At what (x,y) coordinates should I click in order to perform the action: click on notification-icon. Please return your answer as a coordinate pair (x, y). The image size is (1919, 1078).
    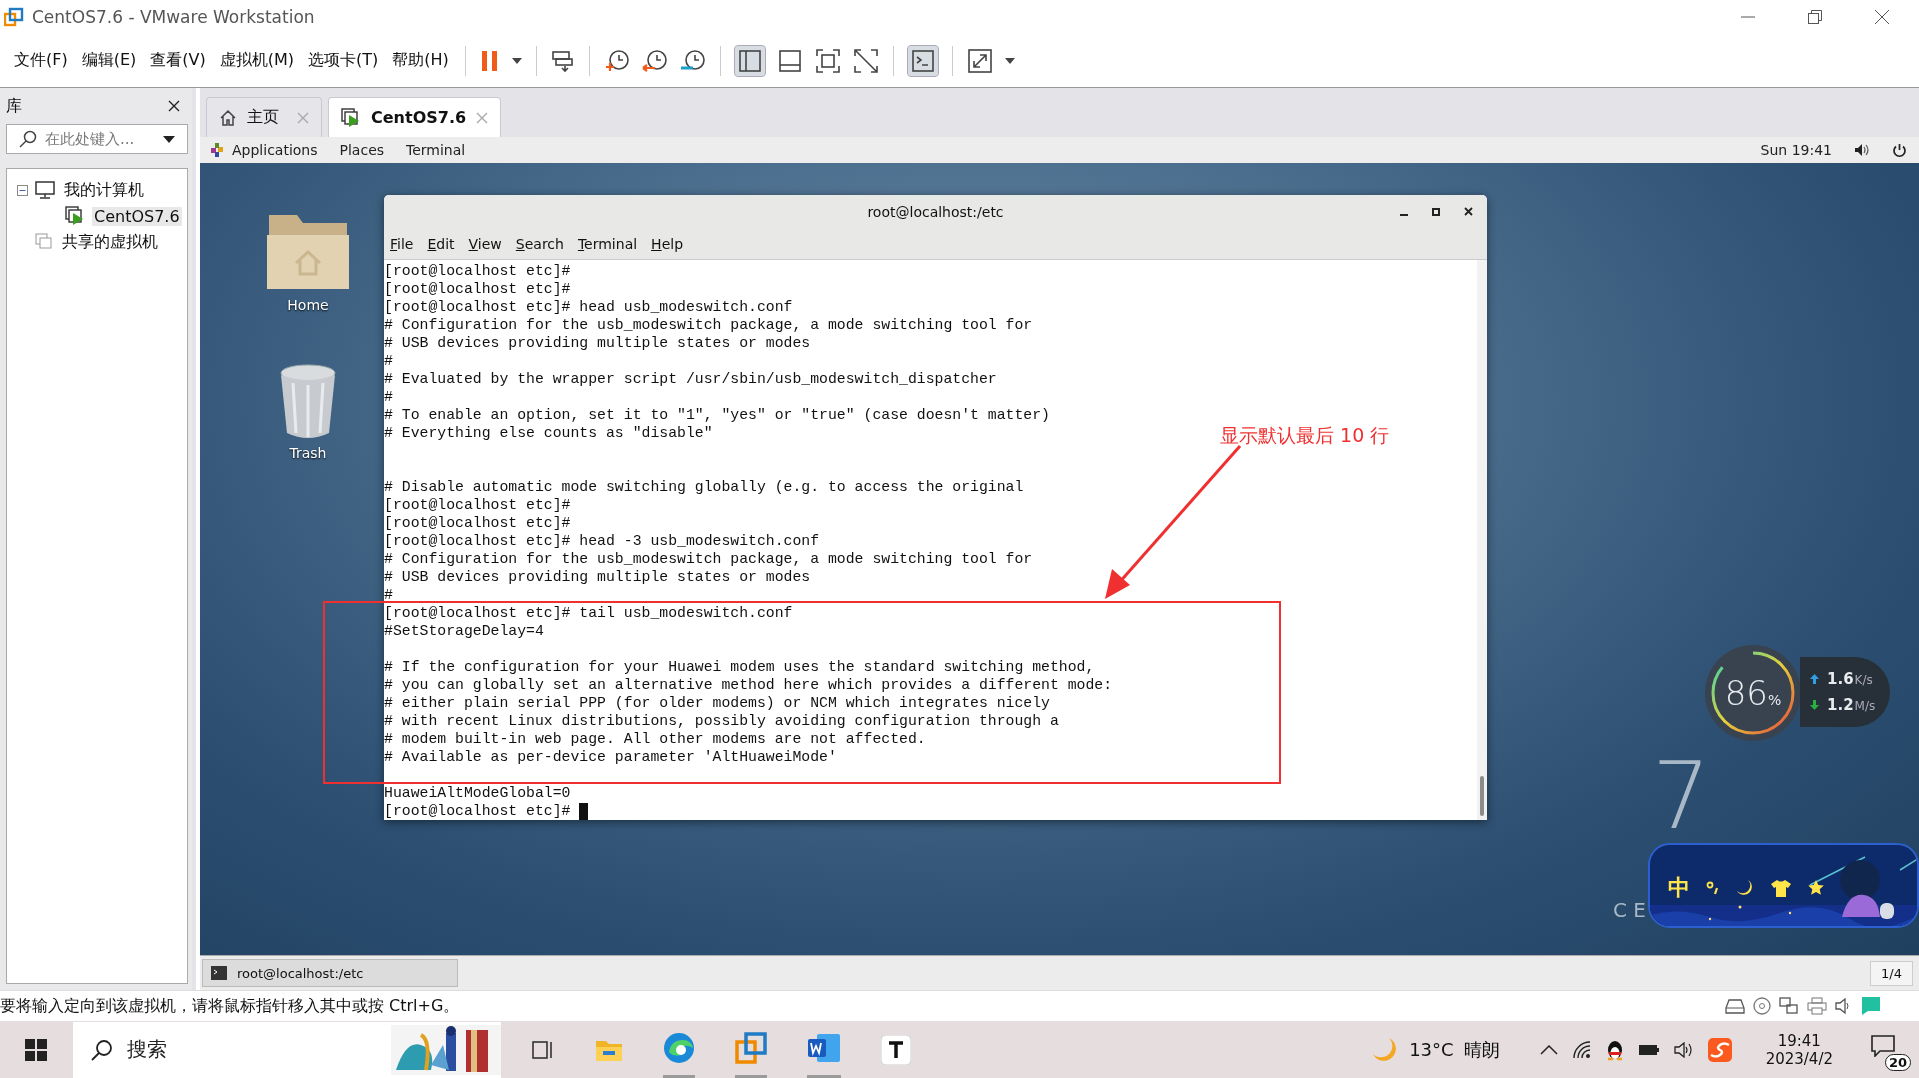
    Looking at the image, I should click on (1883, 1045).